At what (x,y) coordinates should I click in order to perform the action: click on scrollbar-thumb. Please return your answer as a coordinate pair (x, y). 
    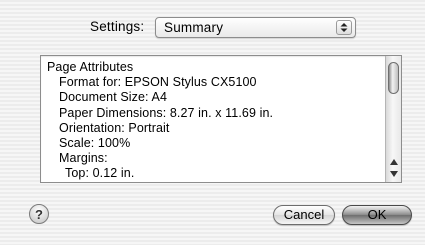
    Looking at the image, I should click on (393, 78).